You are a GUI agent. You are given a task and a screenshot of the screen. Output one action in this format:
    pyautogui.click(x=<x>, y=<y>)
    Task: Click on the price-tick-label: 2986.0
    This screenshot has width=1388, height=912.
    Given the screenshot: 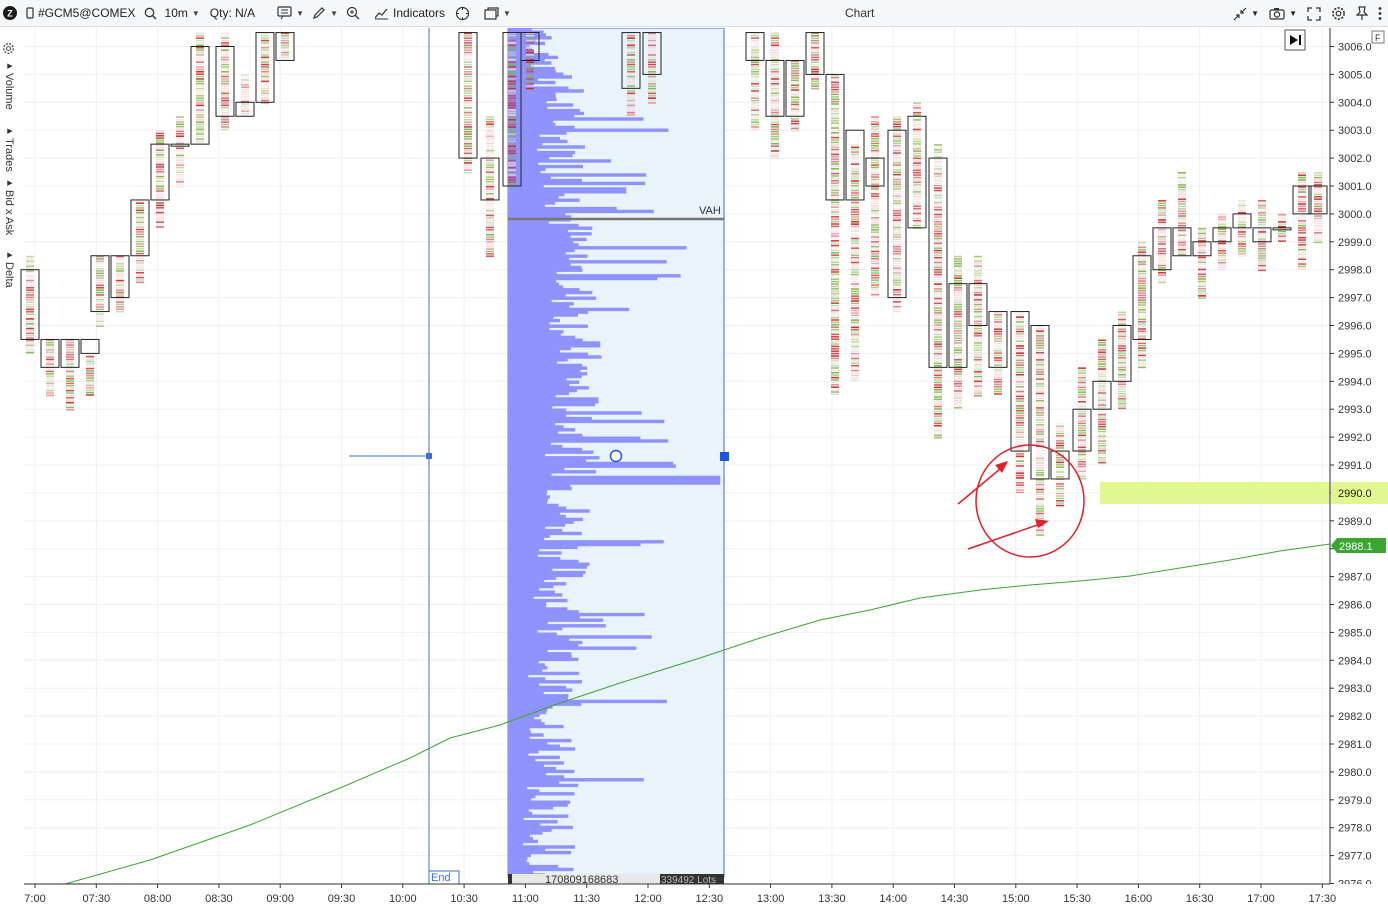 What is the action you would take?
    pyautogui.click(x=1355, y=606)
    